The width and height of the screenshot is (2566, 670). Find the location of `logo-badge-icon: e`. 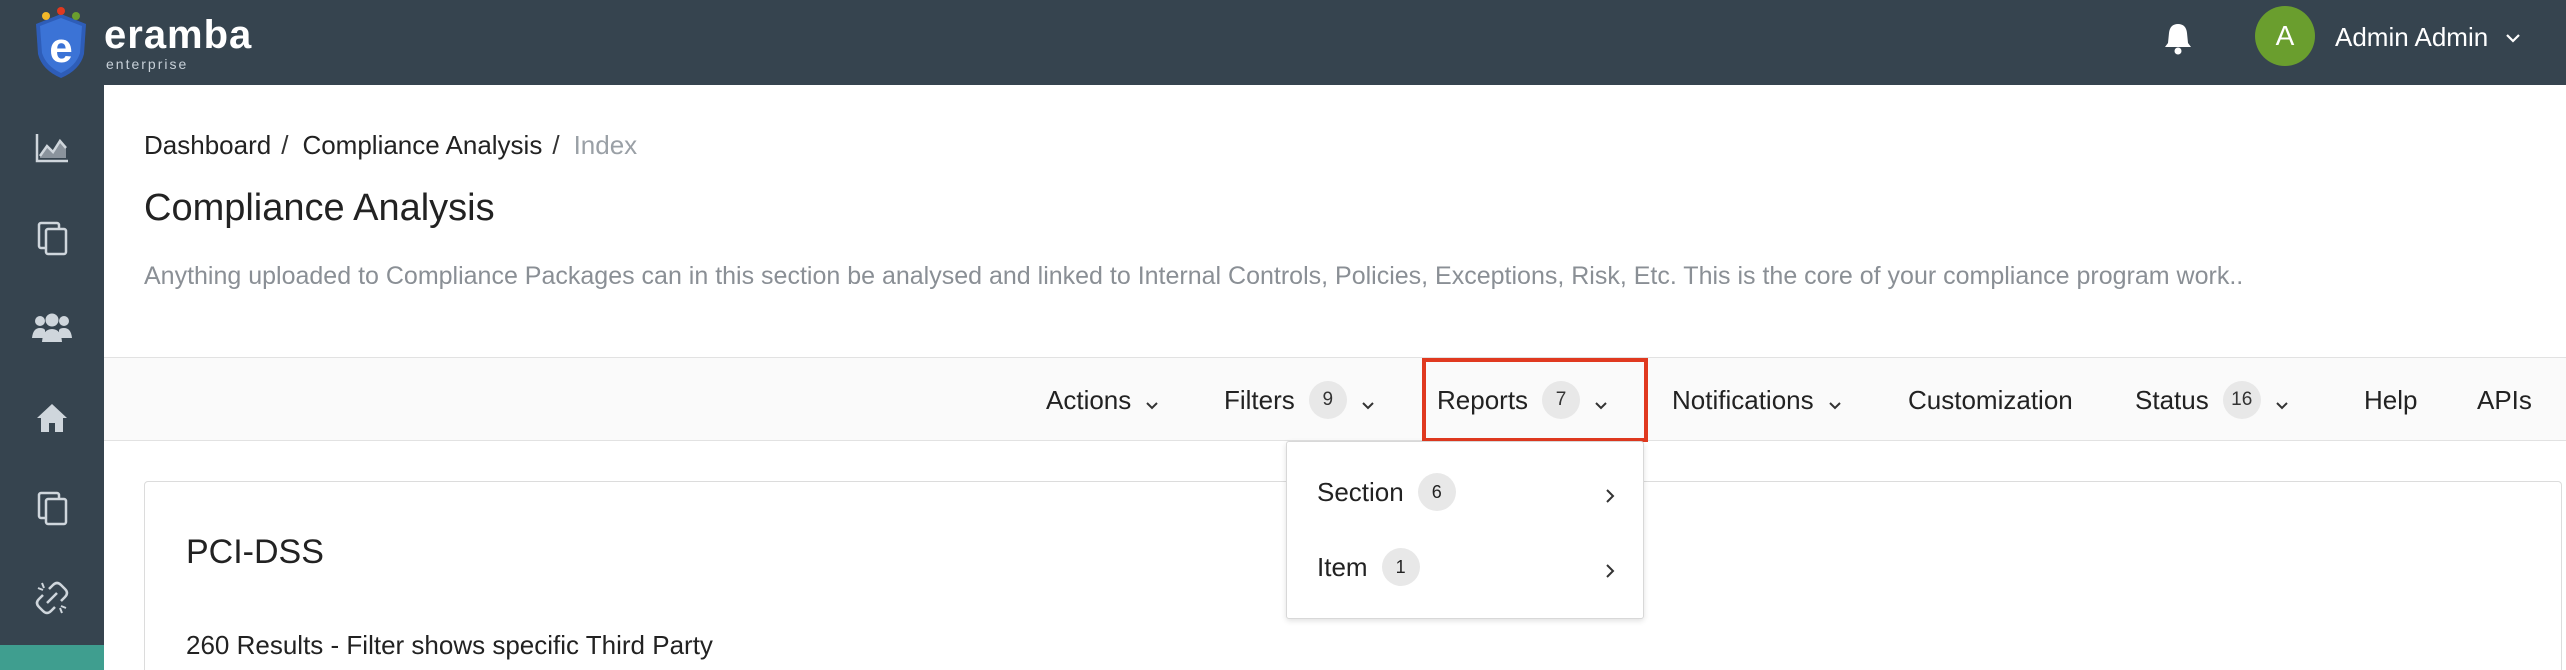

logo-badge-icon: e is located at coordinates (61, 43).